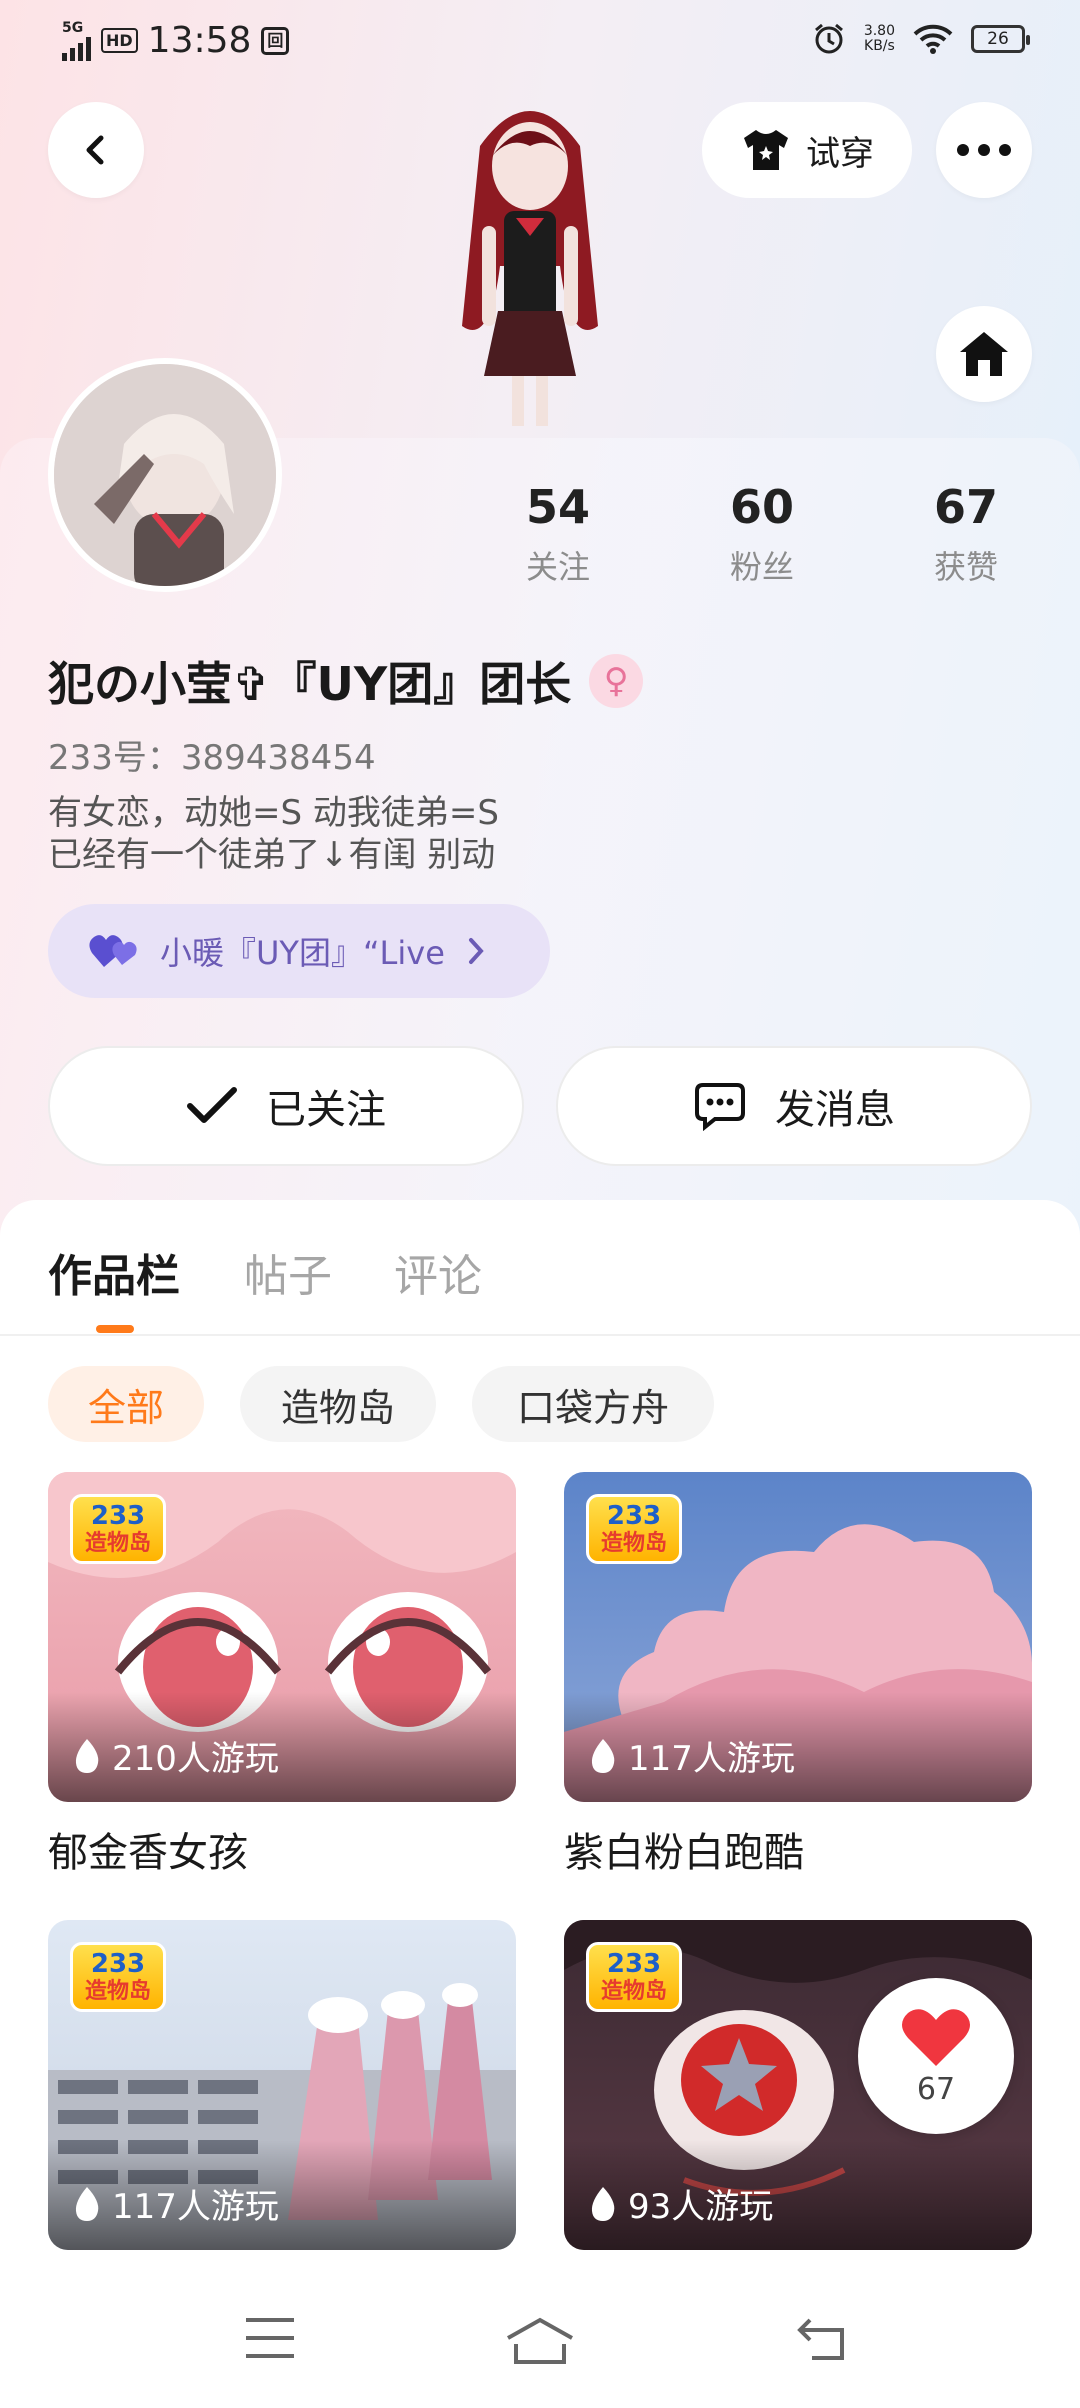 The height and width of the screenshot is (2408, 1080). I want to click on username-row: 犯の小莹✞『UY团』团长 ♀, so click(346, 681).